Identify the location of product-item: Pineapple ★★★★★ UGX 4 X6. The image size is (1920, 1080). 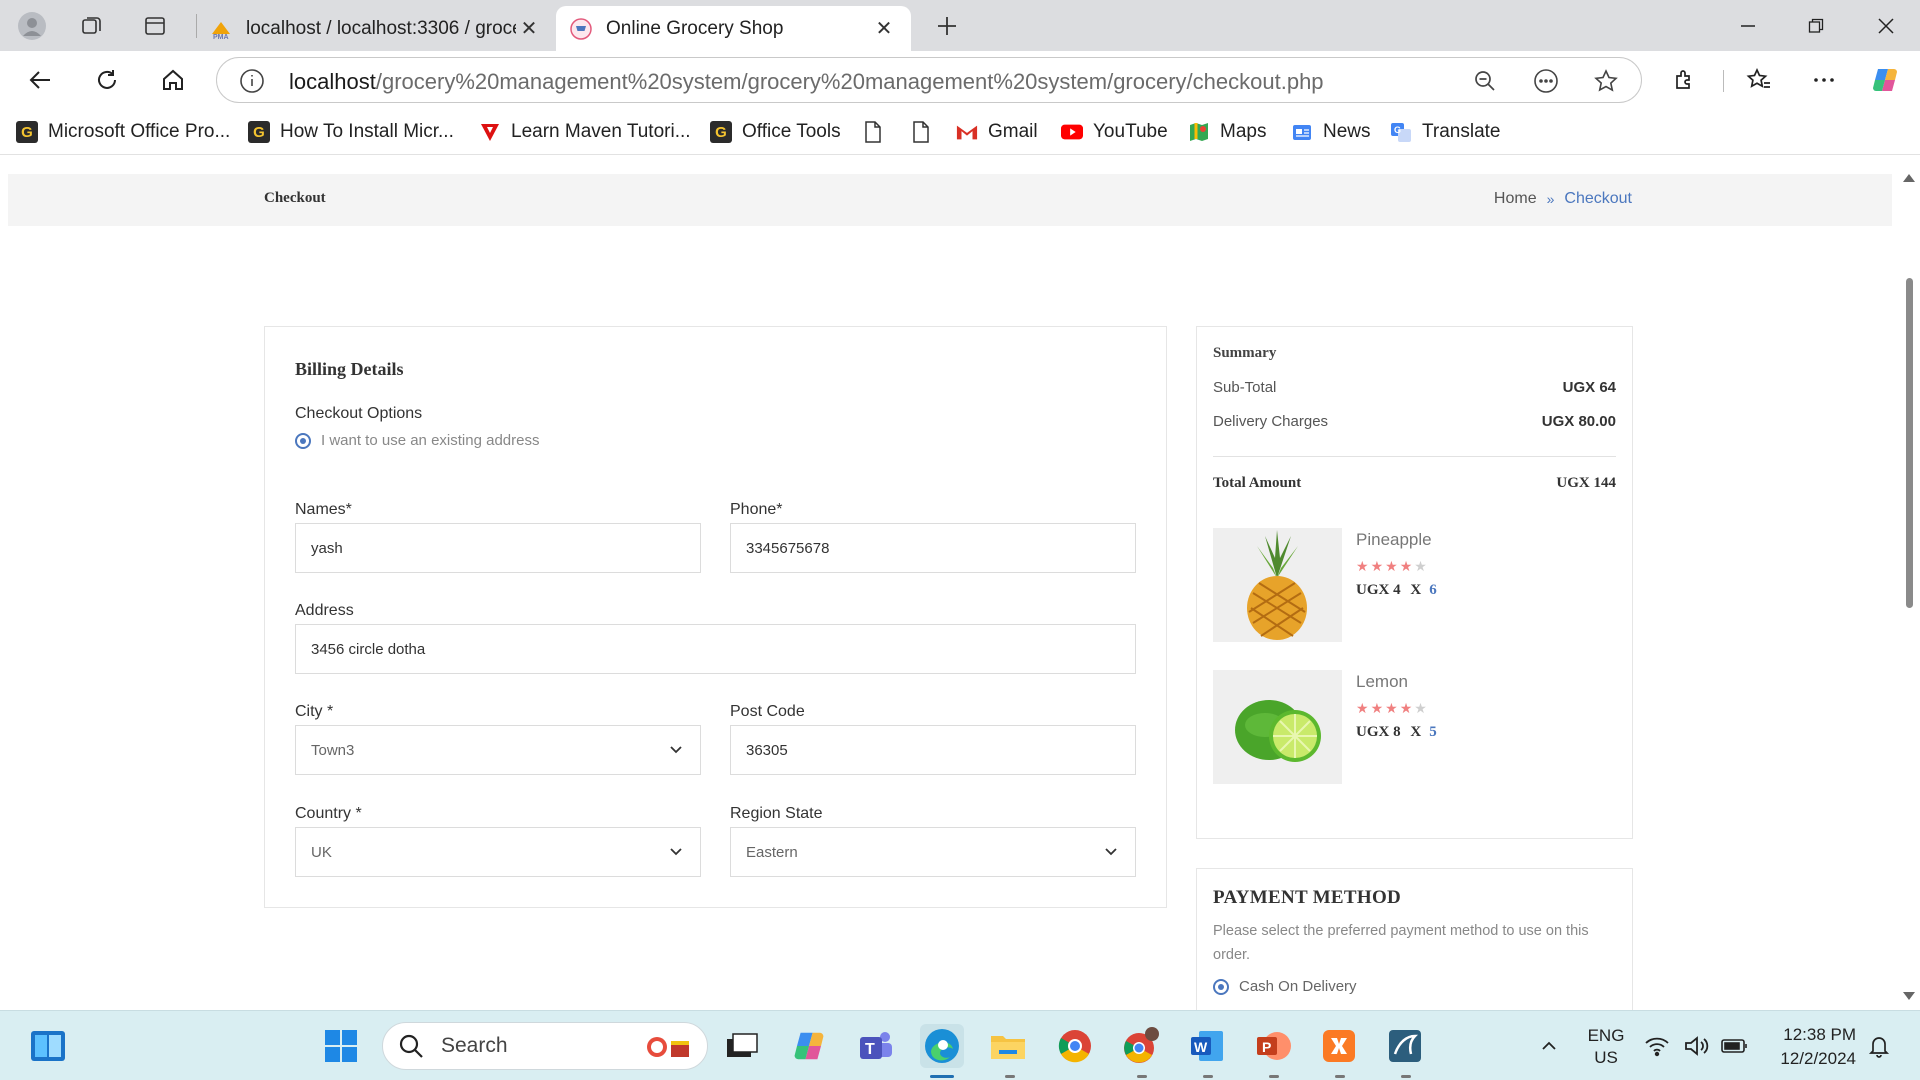
(1413, 585).